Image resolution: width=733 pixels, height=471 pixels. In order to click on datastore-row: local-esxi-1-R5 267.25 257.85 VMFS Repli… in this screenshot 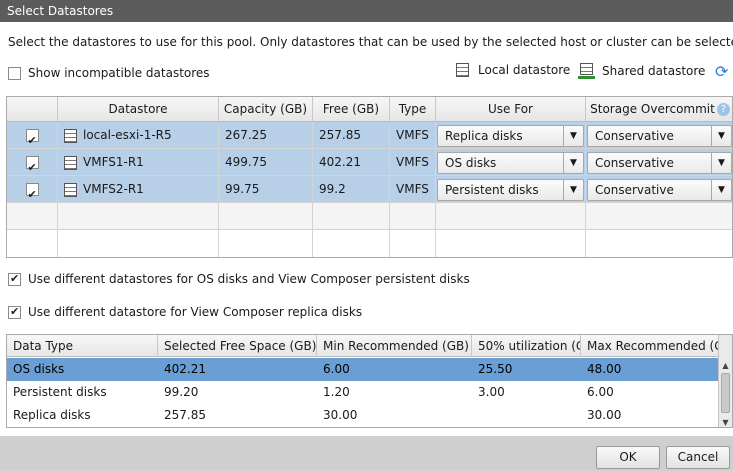, I will do `click(369, 135)`.